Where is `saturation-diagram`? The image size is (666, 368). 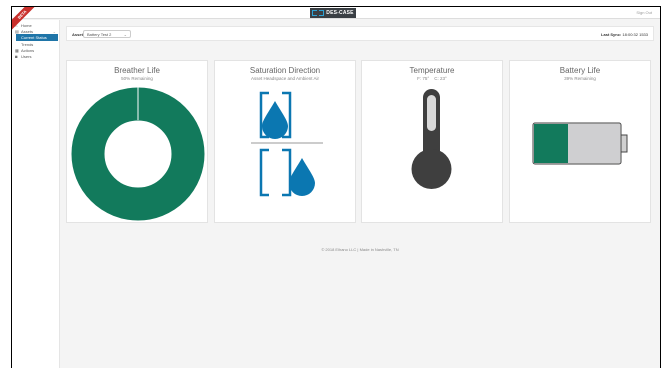 saturation-diagram is located at coordinates (287, 144).